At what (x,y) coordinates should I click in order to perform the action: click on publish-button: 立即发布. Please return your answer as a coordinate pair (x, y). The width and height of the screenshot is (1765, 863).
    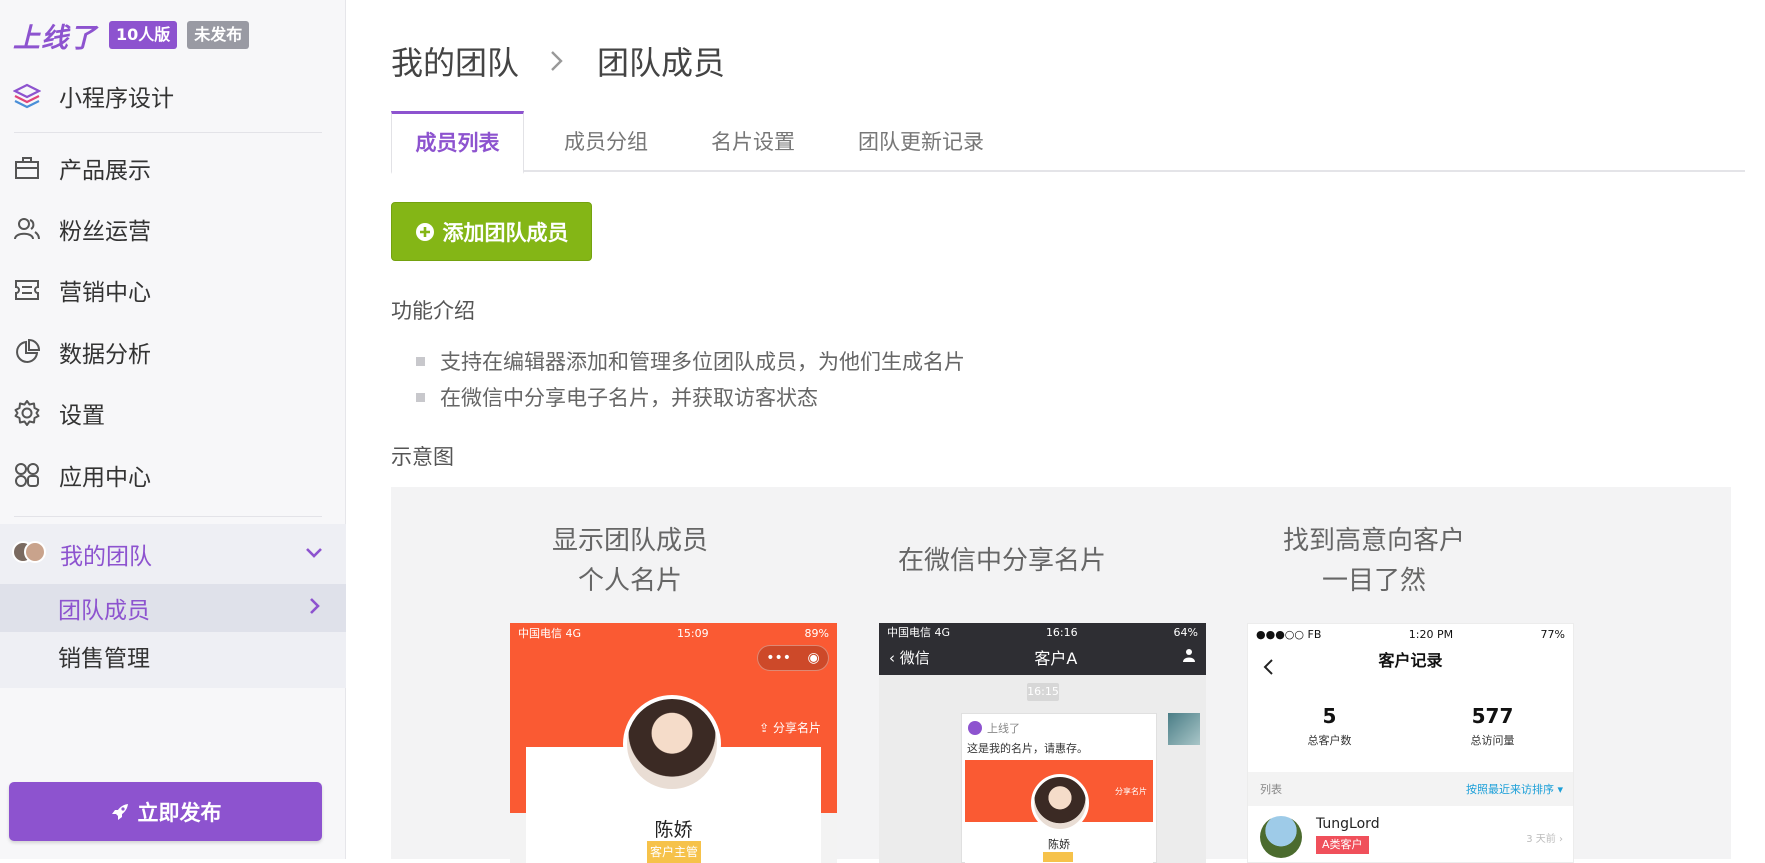
    Looking at the image, I should click on (165, 811).